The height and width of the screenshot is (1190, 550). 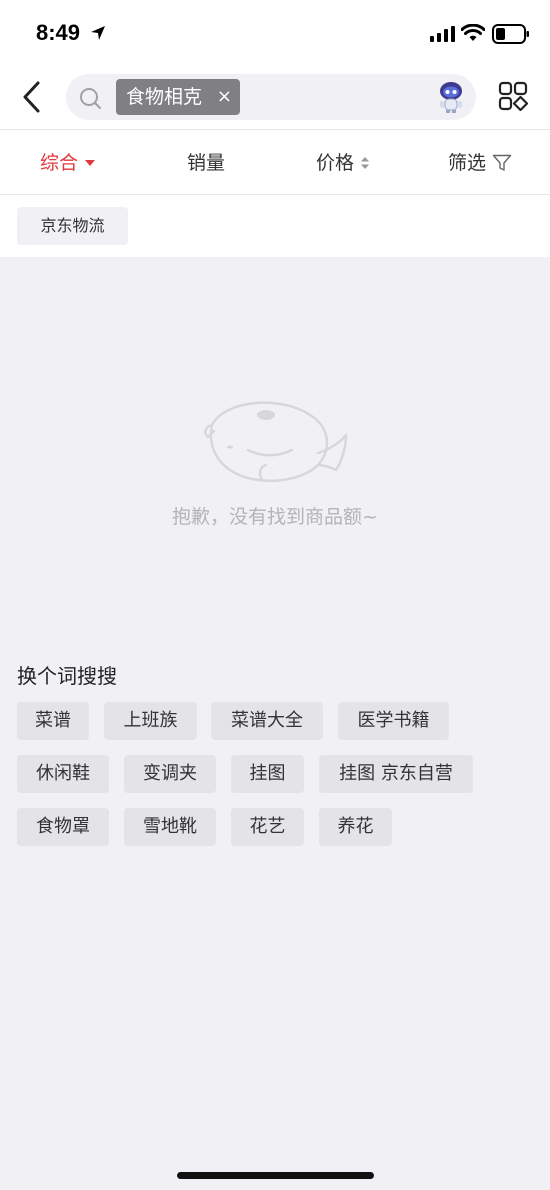 What do you see at coordinates (275, 1175) in the screenshot?
I see `home-indicator` at bounding box center [275, 1175].